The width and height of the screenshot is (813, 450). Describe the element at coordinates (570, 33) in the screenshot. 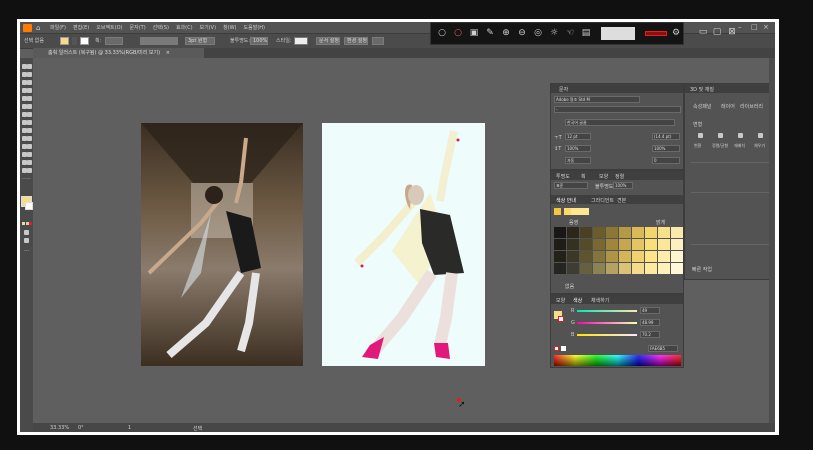

I see `hand-pointer-icon: ☜` at that location.